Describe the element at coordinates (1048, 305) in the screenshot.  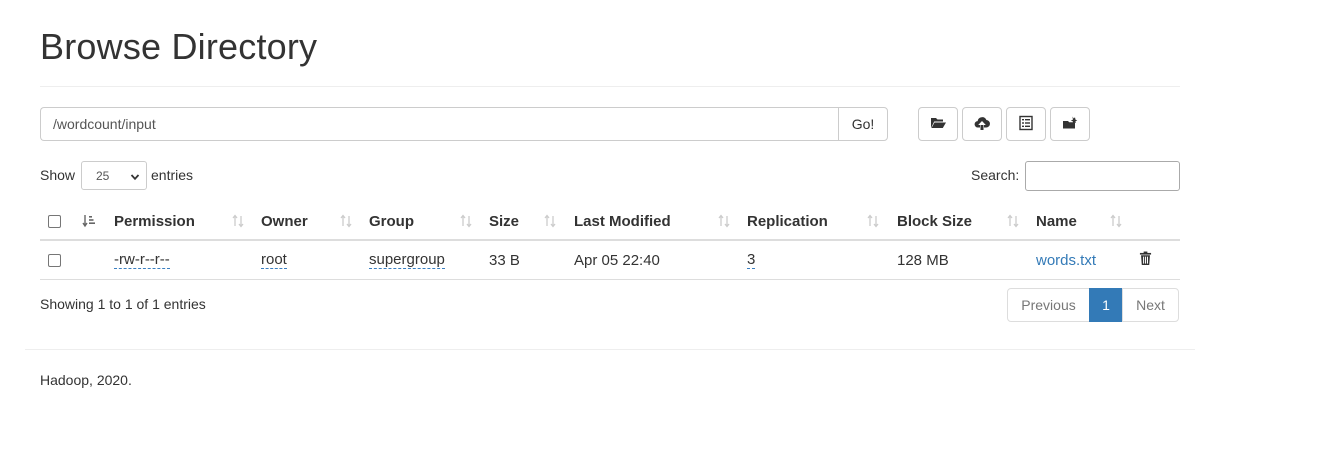
I see `previous-page-button: Previous` at that location.